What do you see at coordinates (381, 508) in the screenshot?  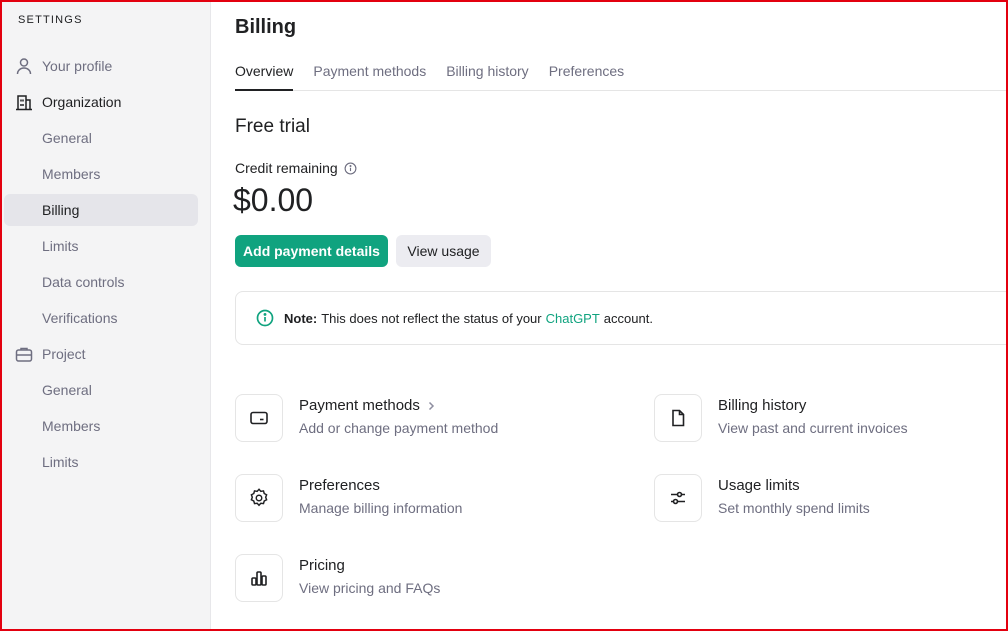 I see `card-description: Manage billing information` at bounding box center [381, 508].